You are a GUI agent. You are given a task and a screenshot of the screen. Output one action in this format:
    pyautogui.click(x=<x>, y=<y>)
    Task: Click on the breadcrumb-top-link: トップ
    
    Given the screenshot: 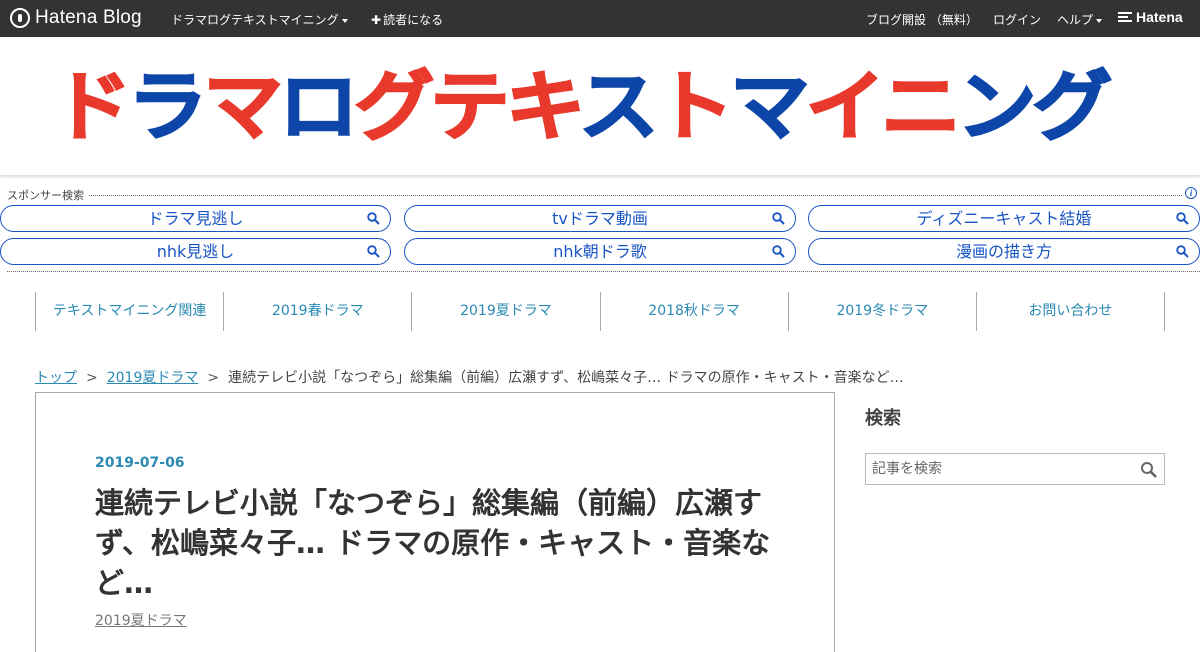 What is the action you would take?
    pyautogui.click(x=56, y=378)
    